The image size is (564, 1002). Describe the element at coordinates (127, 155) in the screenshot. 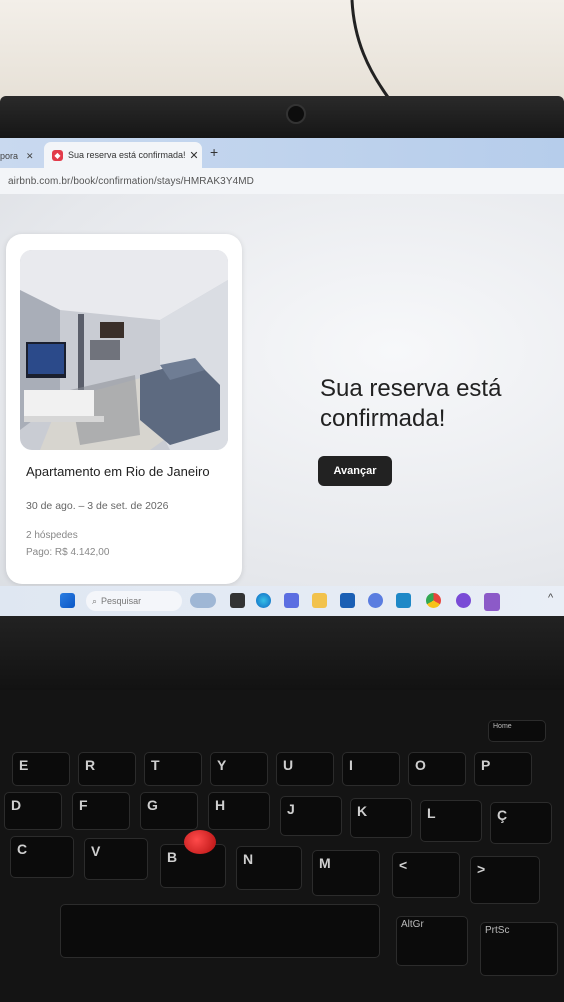

I see `tab-active-title: Sua reserva está confirmada!` at that location.